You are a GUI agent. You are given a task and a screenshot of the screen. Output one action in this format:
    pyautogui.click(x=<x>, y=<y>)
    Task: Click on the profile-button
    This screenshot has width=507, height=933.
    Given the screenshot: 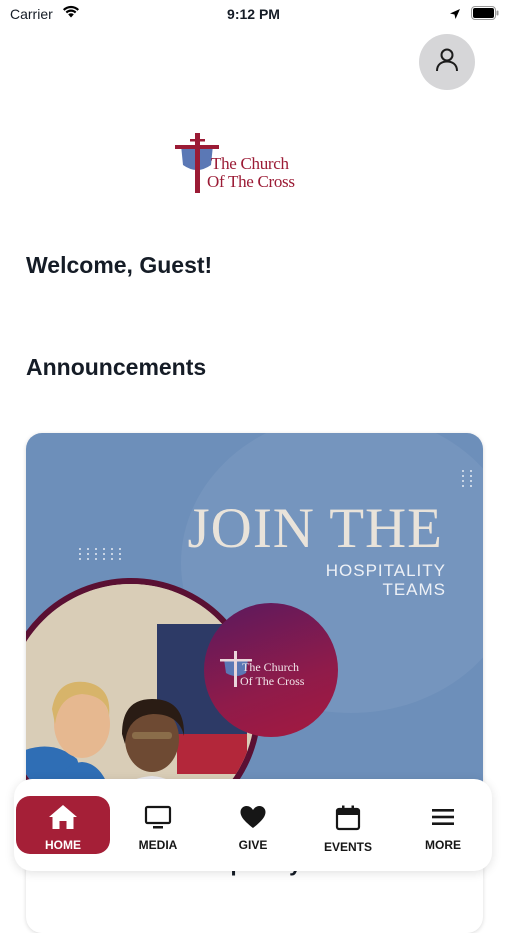 What is the action you would take?
    pyautogui.click(x=447, y=62)
    